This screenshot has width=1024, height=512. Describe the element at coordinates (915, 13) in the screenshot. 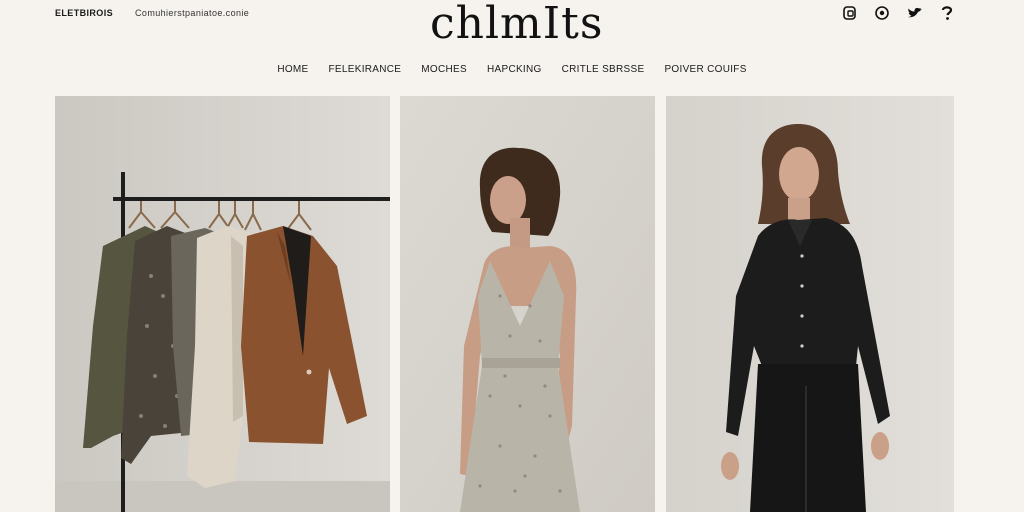

I see `twitter-icon` at that location.